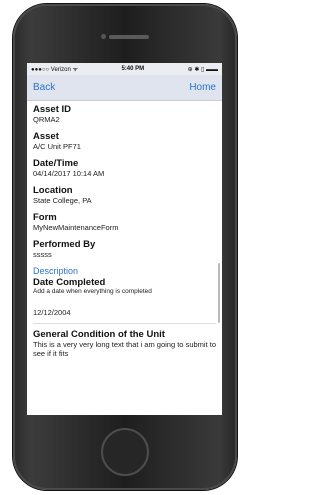 The image size is (320, 495). Describe the element at coordinates (69, 282) in the screenshot. I see `date-completed-label: Date Completed` at that location.